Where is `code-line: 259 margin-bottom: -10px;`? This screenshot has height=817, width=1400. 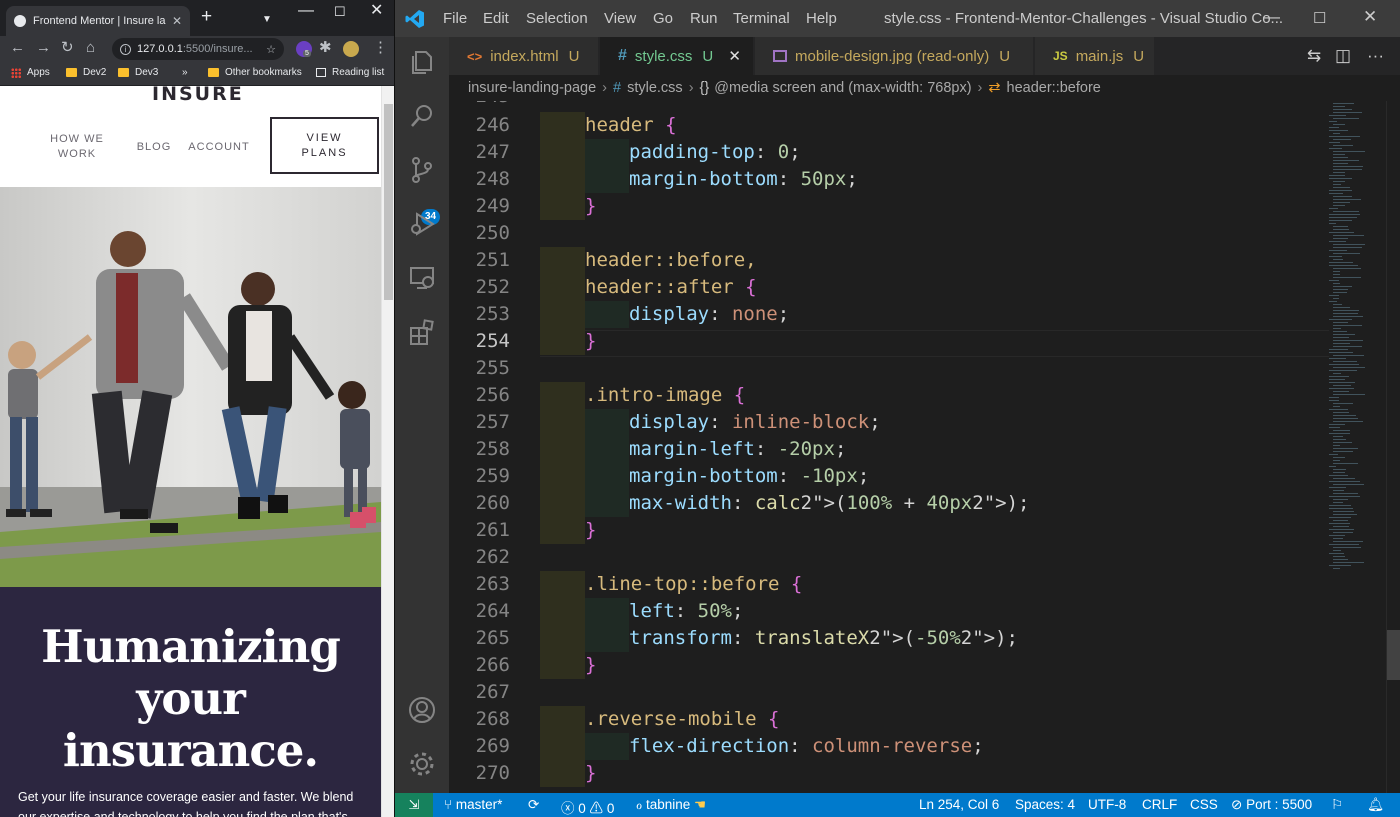 code-line: 259 margin-bottom: -10px; is located at coordinates (889, 476).